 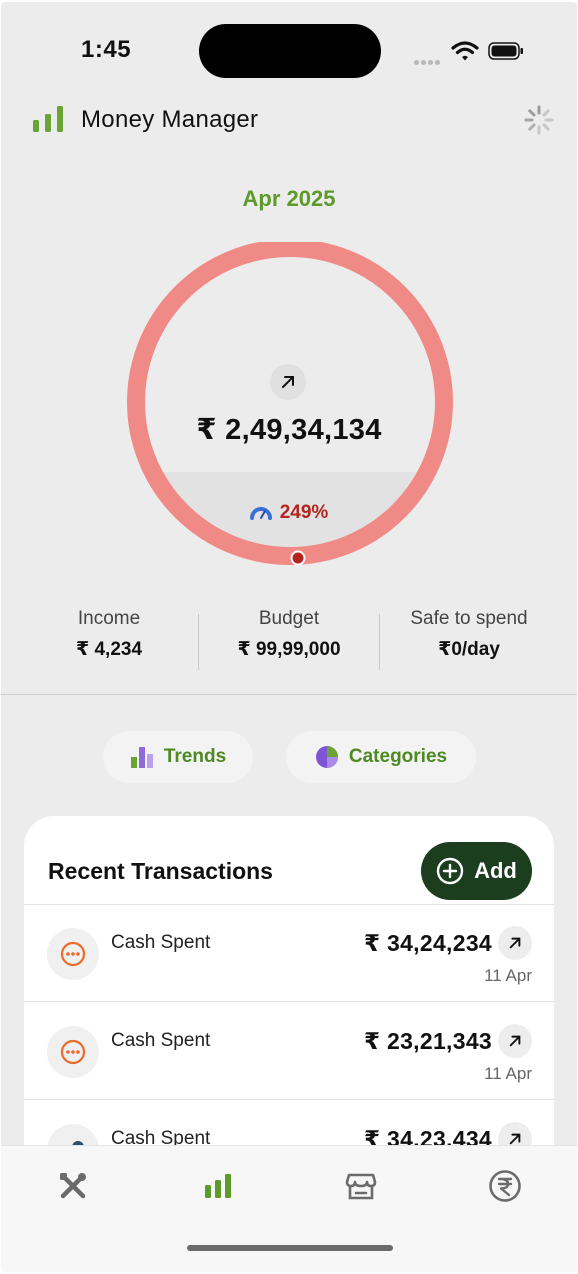 I want to click on spent-details-button, so click(x=288, y=382).